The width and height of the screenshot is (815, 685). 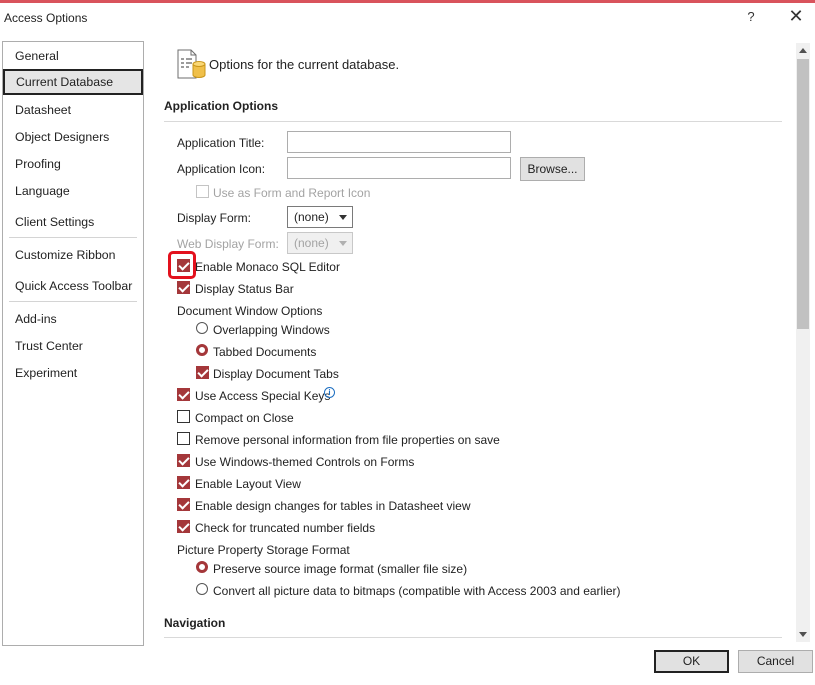 What do you see at coordinates (202, 372) in the screenshot?
I see `display-document-tabs-checkbox` at bounding box center [202, 372].